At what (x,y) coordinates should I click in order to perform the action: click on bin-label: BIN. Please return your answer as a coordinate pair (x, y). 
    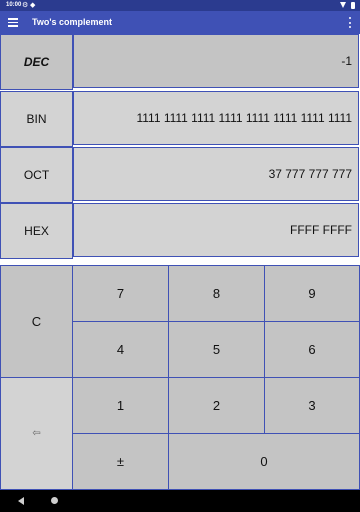
    Looking at the image, I should click on (36, 119).